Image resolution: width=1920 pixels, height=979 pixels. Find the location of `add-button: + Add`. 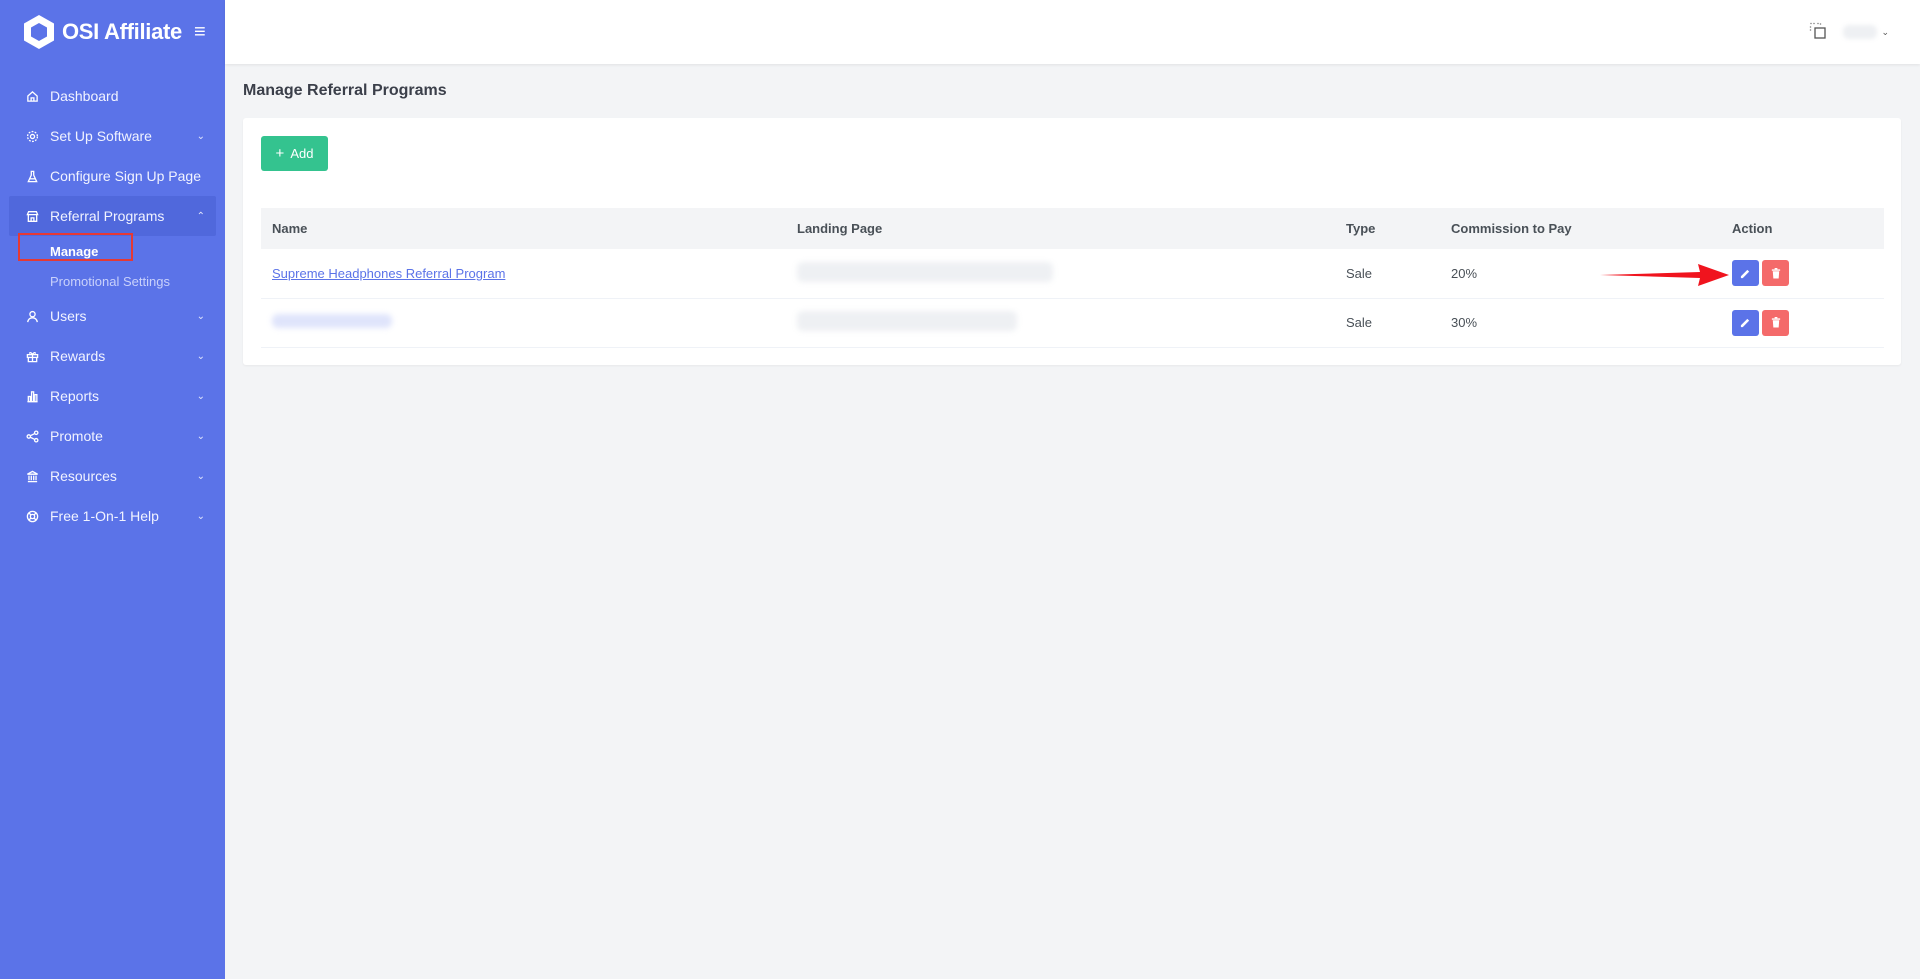

add-button: + Add is located at coordinates (294, 153).